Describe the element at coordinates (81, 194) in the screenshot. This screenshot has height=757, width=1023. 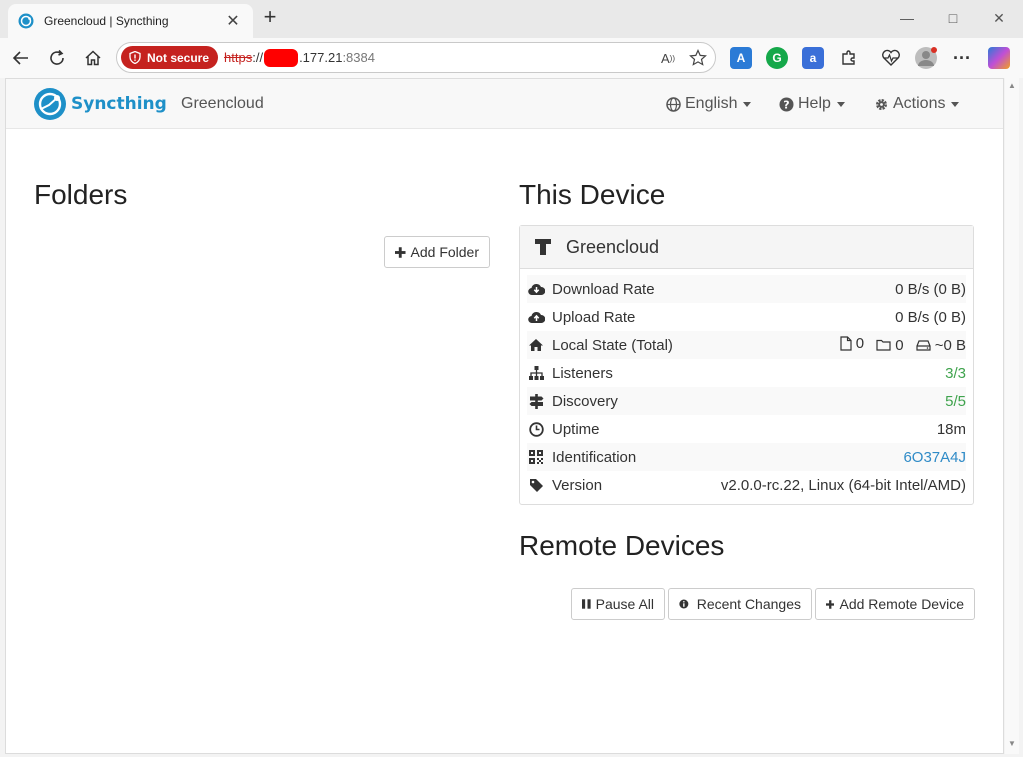
I see `folders-heading: Folders` at that location.